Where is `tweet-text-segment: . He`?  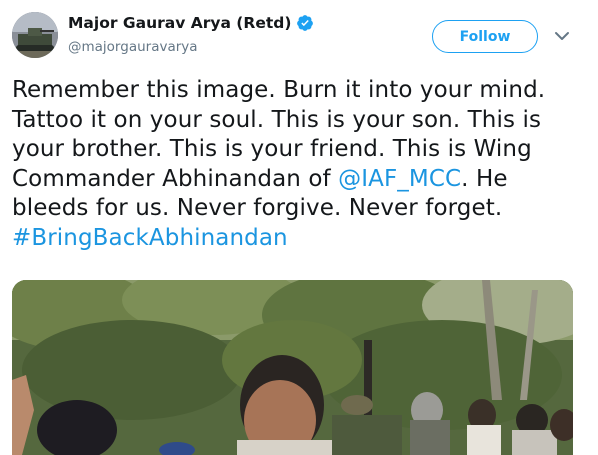 tweet-text-segment: . He is located at coordinates (484, 178).